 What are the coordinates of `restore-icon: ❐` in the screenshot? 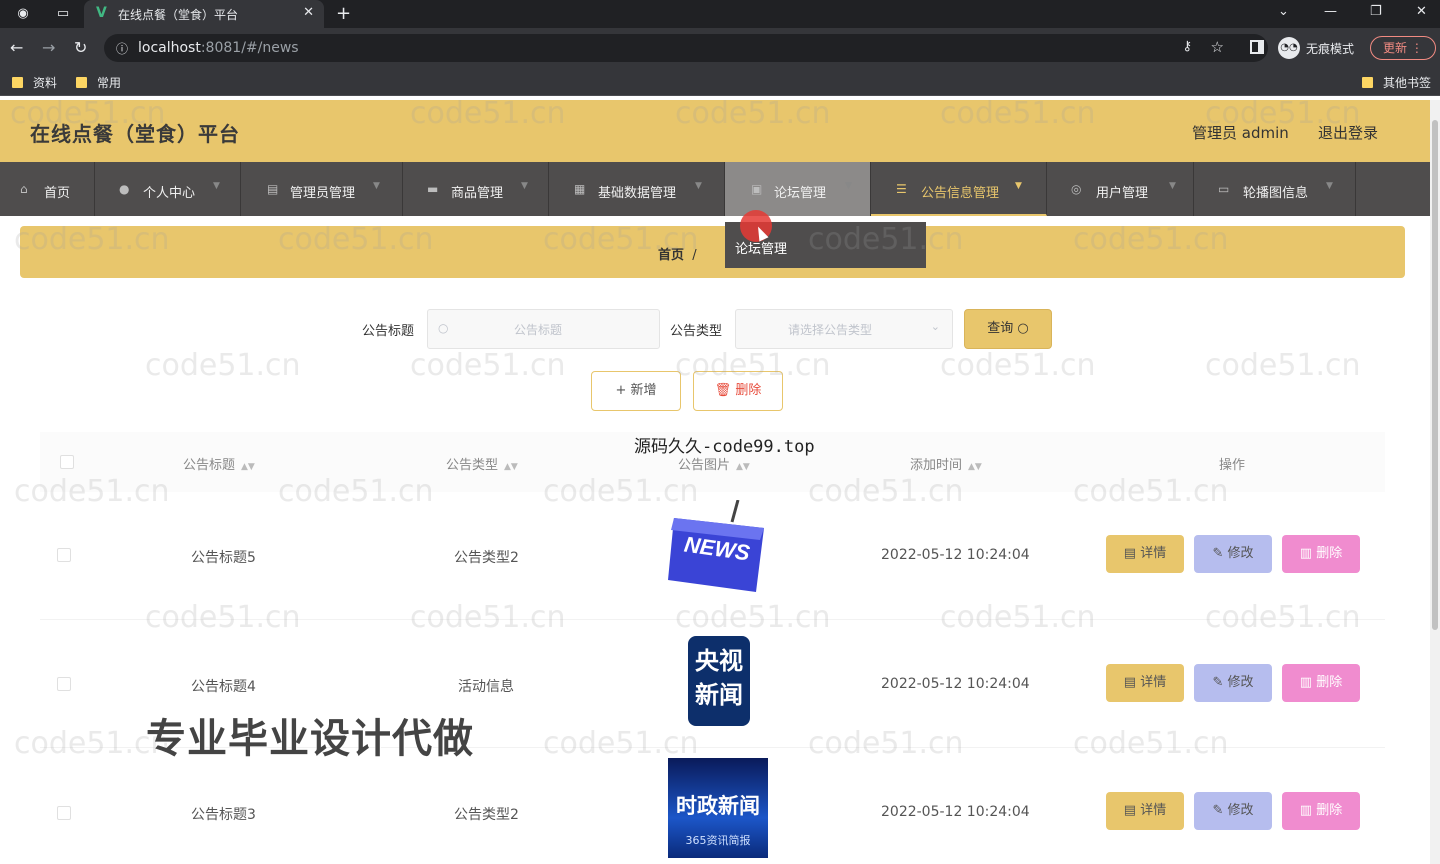 It's located at (1376, 11).